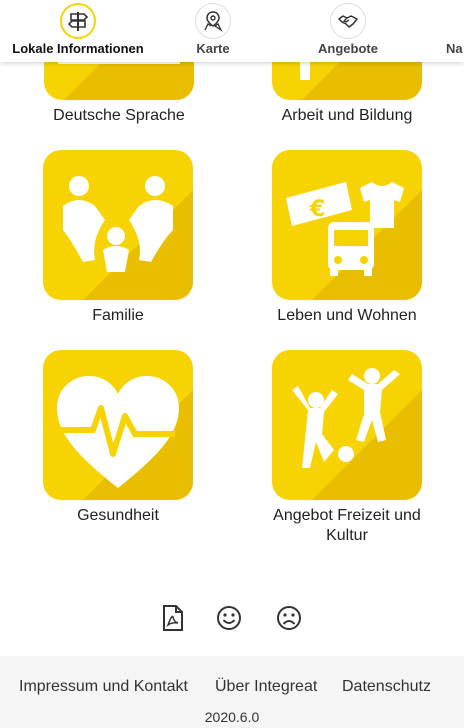 The width and height of the screenshot is (464, 728). Describe the element at coordinates (103, 687) in the screenshot. I see `footer-link-impressum: Impressum und Kontakt` at that location.